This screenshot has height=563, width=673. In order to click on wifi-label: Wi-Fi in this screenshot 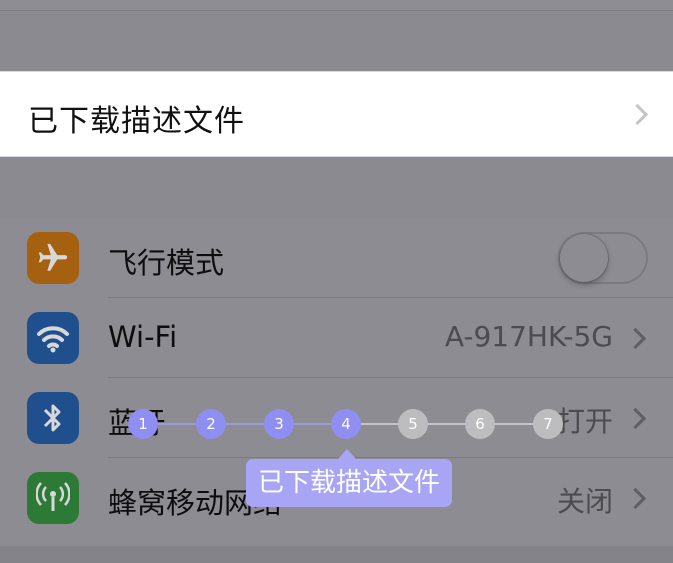, I will do `click(143, 337)`.